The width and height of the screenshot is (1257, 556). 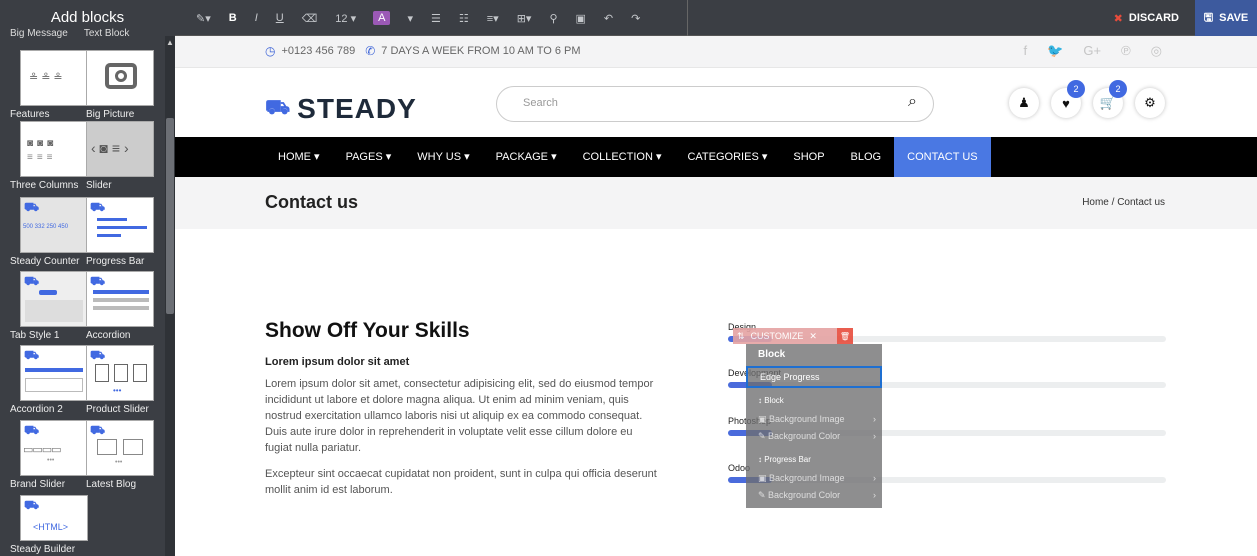 I want to click on nav-item-home: HOME ▾, so click(x=299, y=157).